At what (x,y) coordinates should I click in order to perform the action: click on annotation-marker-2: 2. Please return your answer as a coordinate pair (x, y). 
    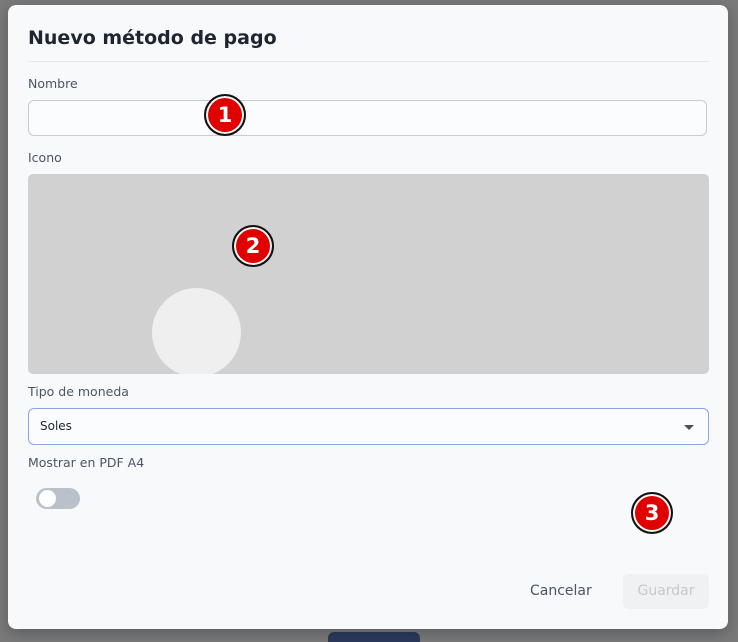
    Looking at the image, I should click on (253, 246).